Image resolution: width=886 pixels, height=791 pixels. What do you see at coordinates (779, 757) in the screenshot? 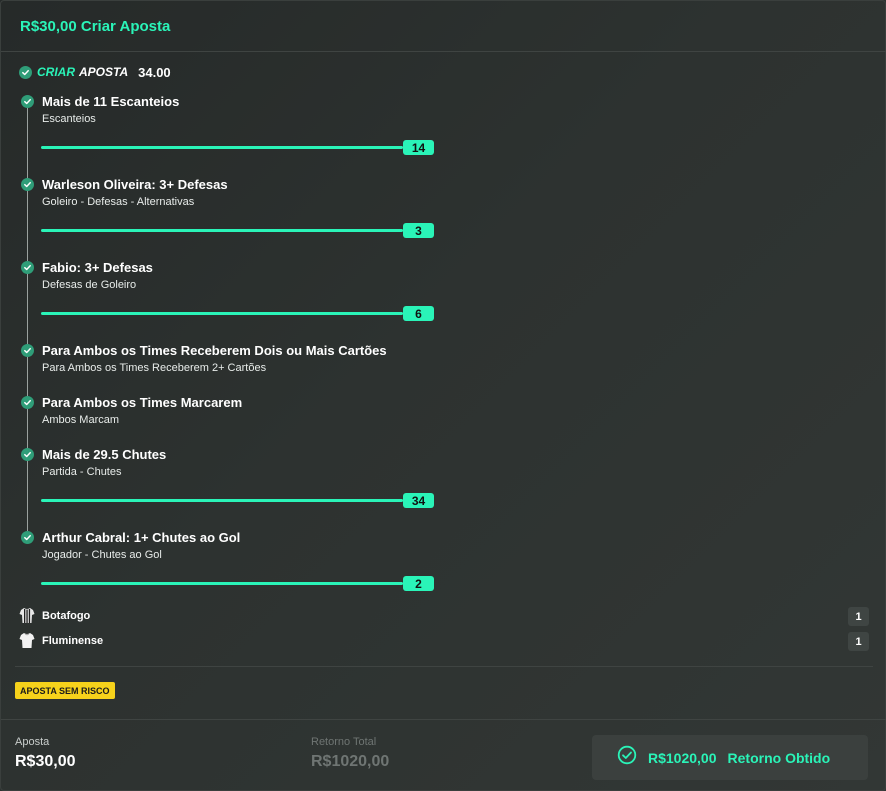
I see `return-obtained-label: Retorno Obtido` at bounding box center [779, 757].